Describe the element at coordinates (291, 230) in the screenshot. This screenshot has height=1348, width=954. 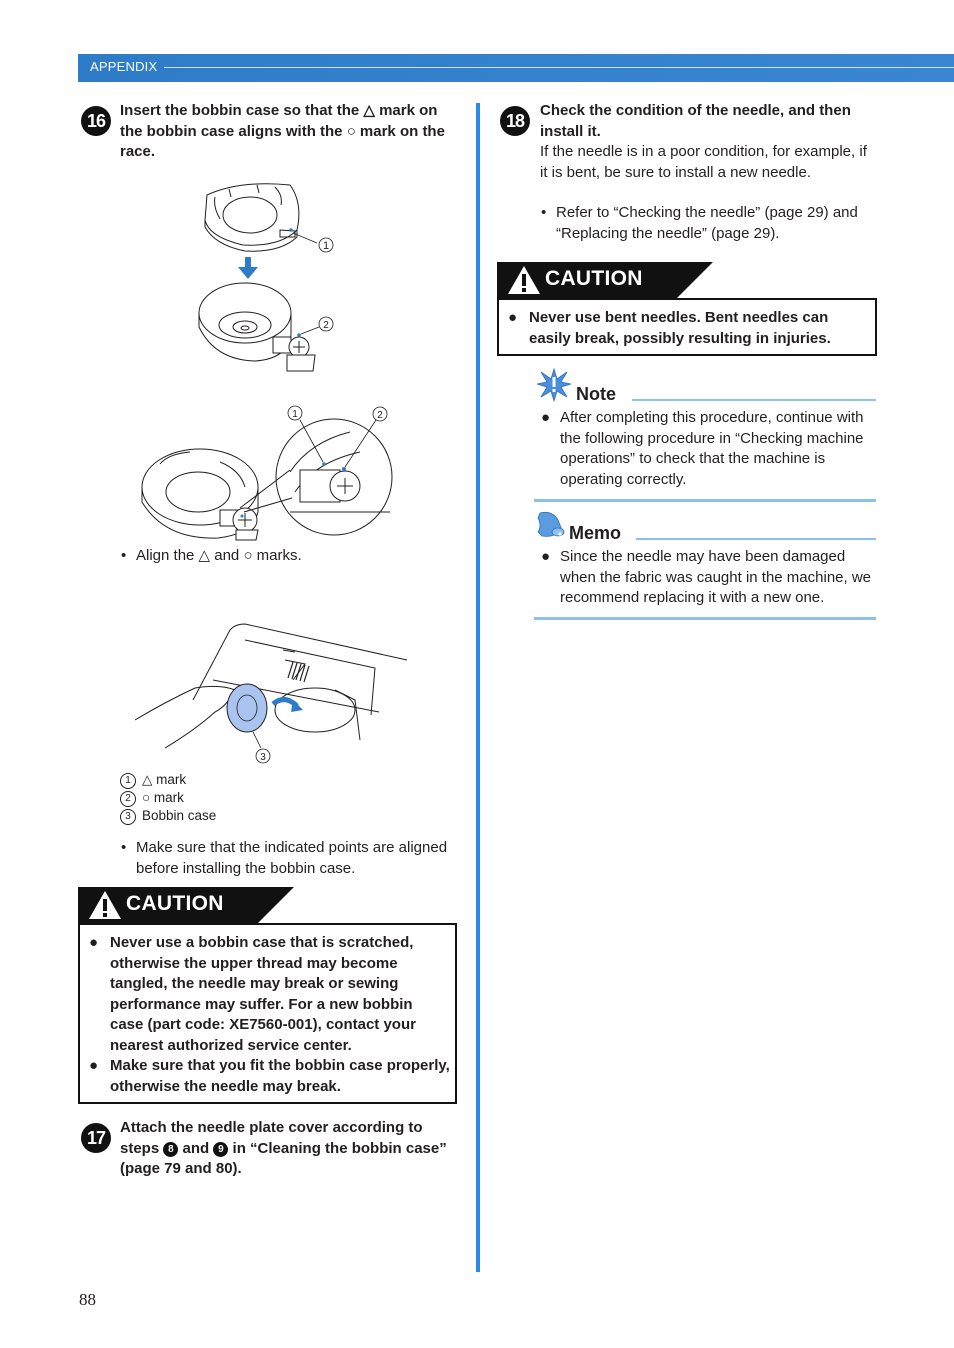
I see `triangle-mark-dot` at that location.